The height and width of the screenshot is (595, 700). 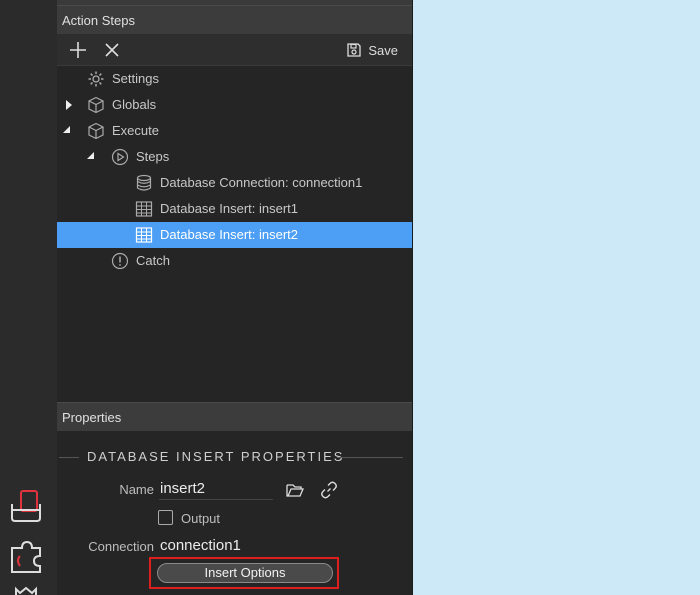 I want to click on play-circle-icon, so click(x=120, y=157).